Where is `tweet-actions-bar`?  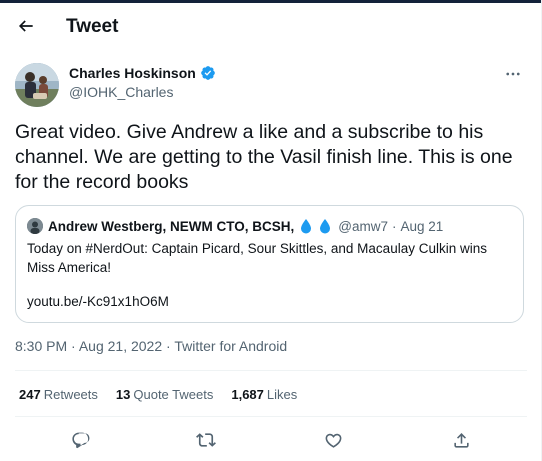
tweet-actions-bar is located at coordinates (271, 439).